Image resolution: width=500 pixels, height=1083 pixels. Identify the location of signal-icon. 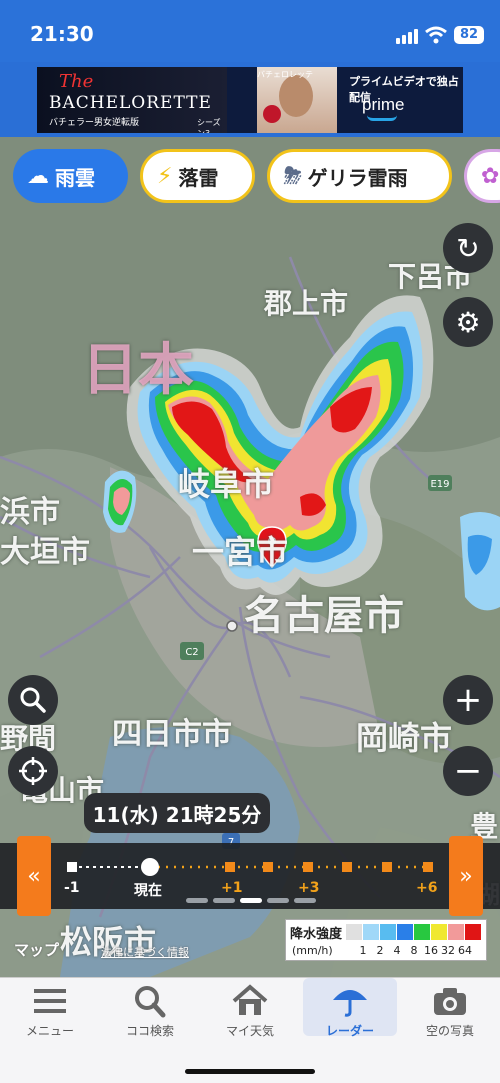
(407, 36).